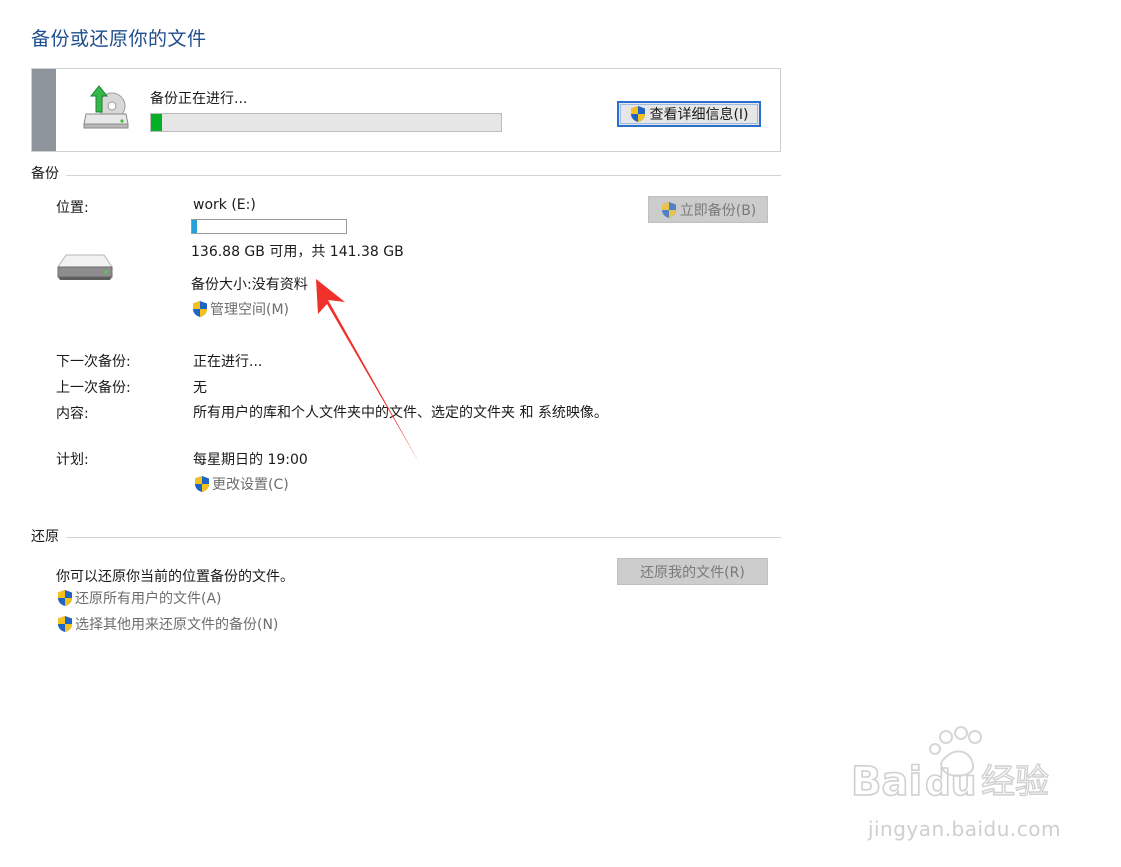  Describe the element at coordinates (224, 205) in the screenshot. I see `drive-name: work (E:)` at that location.